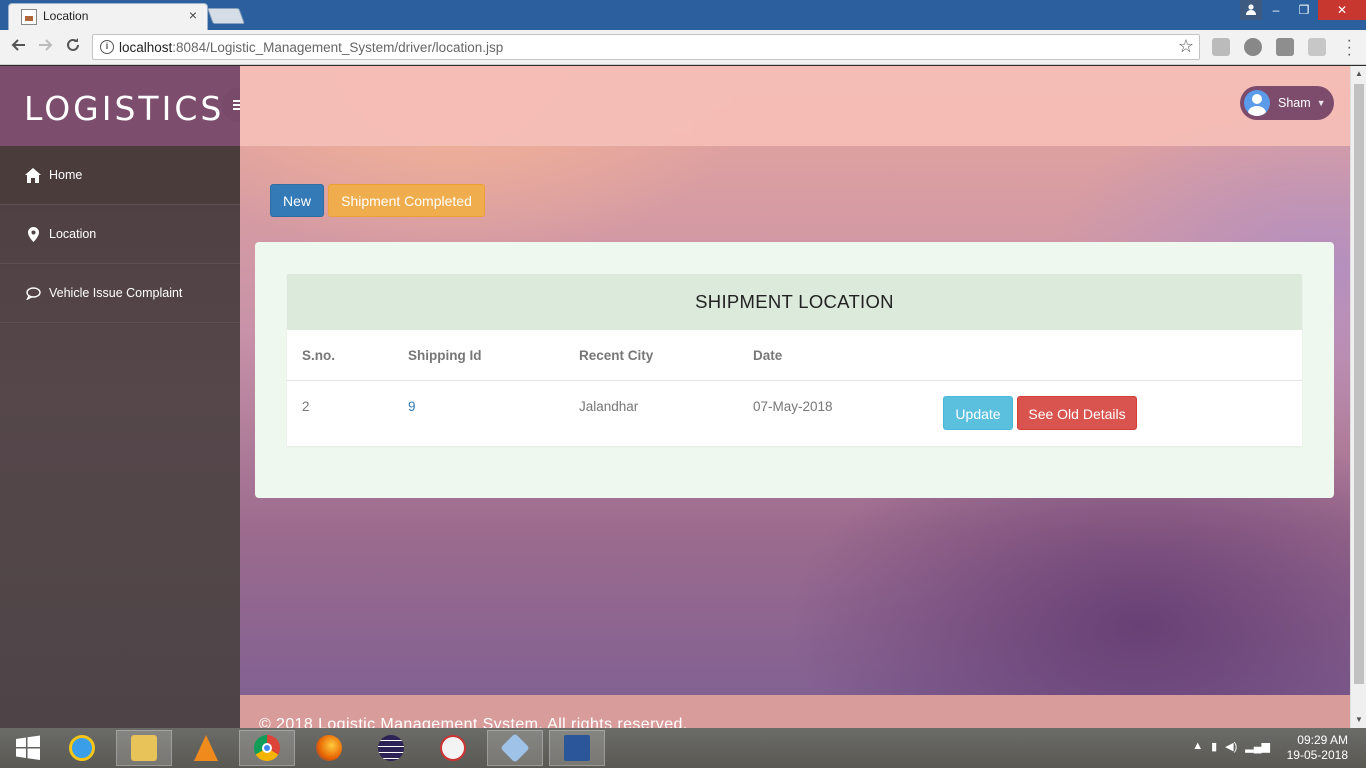 The image size is (1366, 768). I want to click on firefox-icon, so click(329, 748).